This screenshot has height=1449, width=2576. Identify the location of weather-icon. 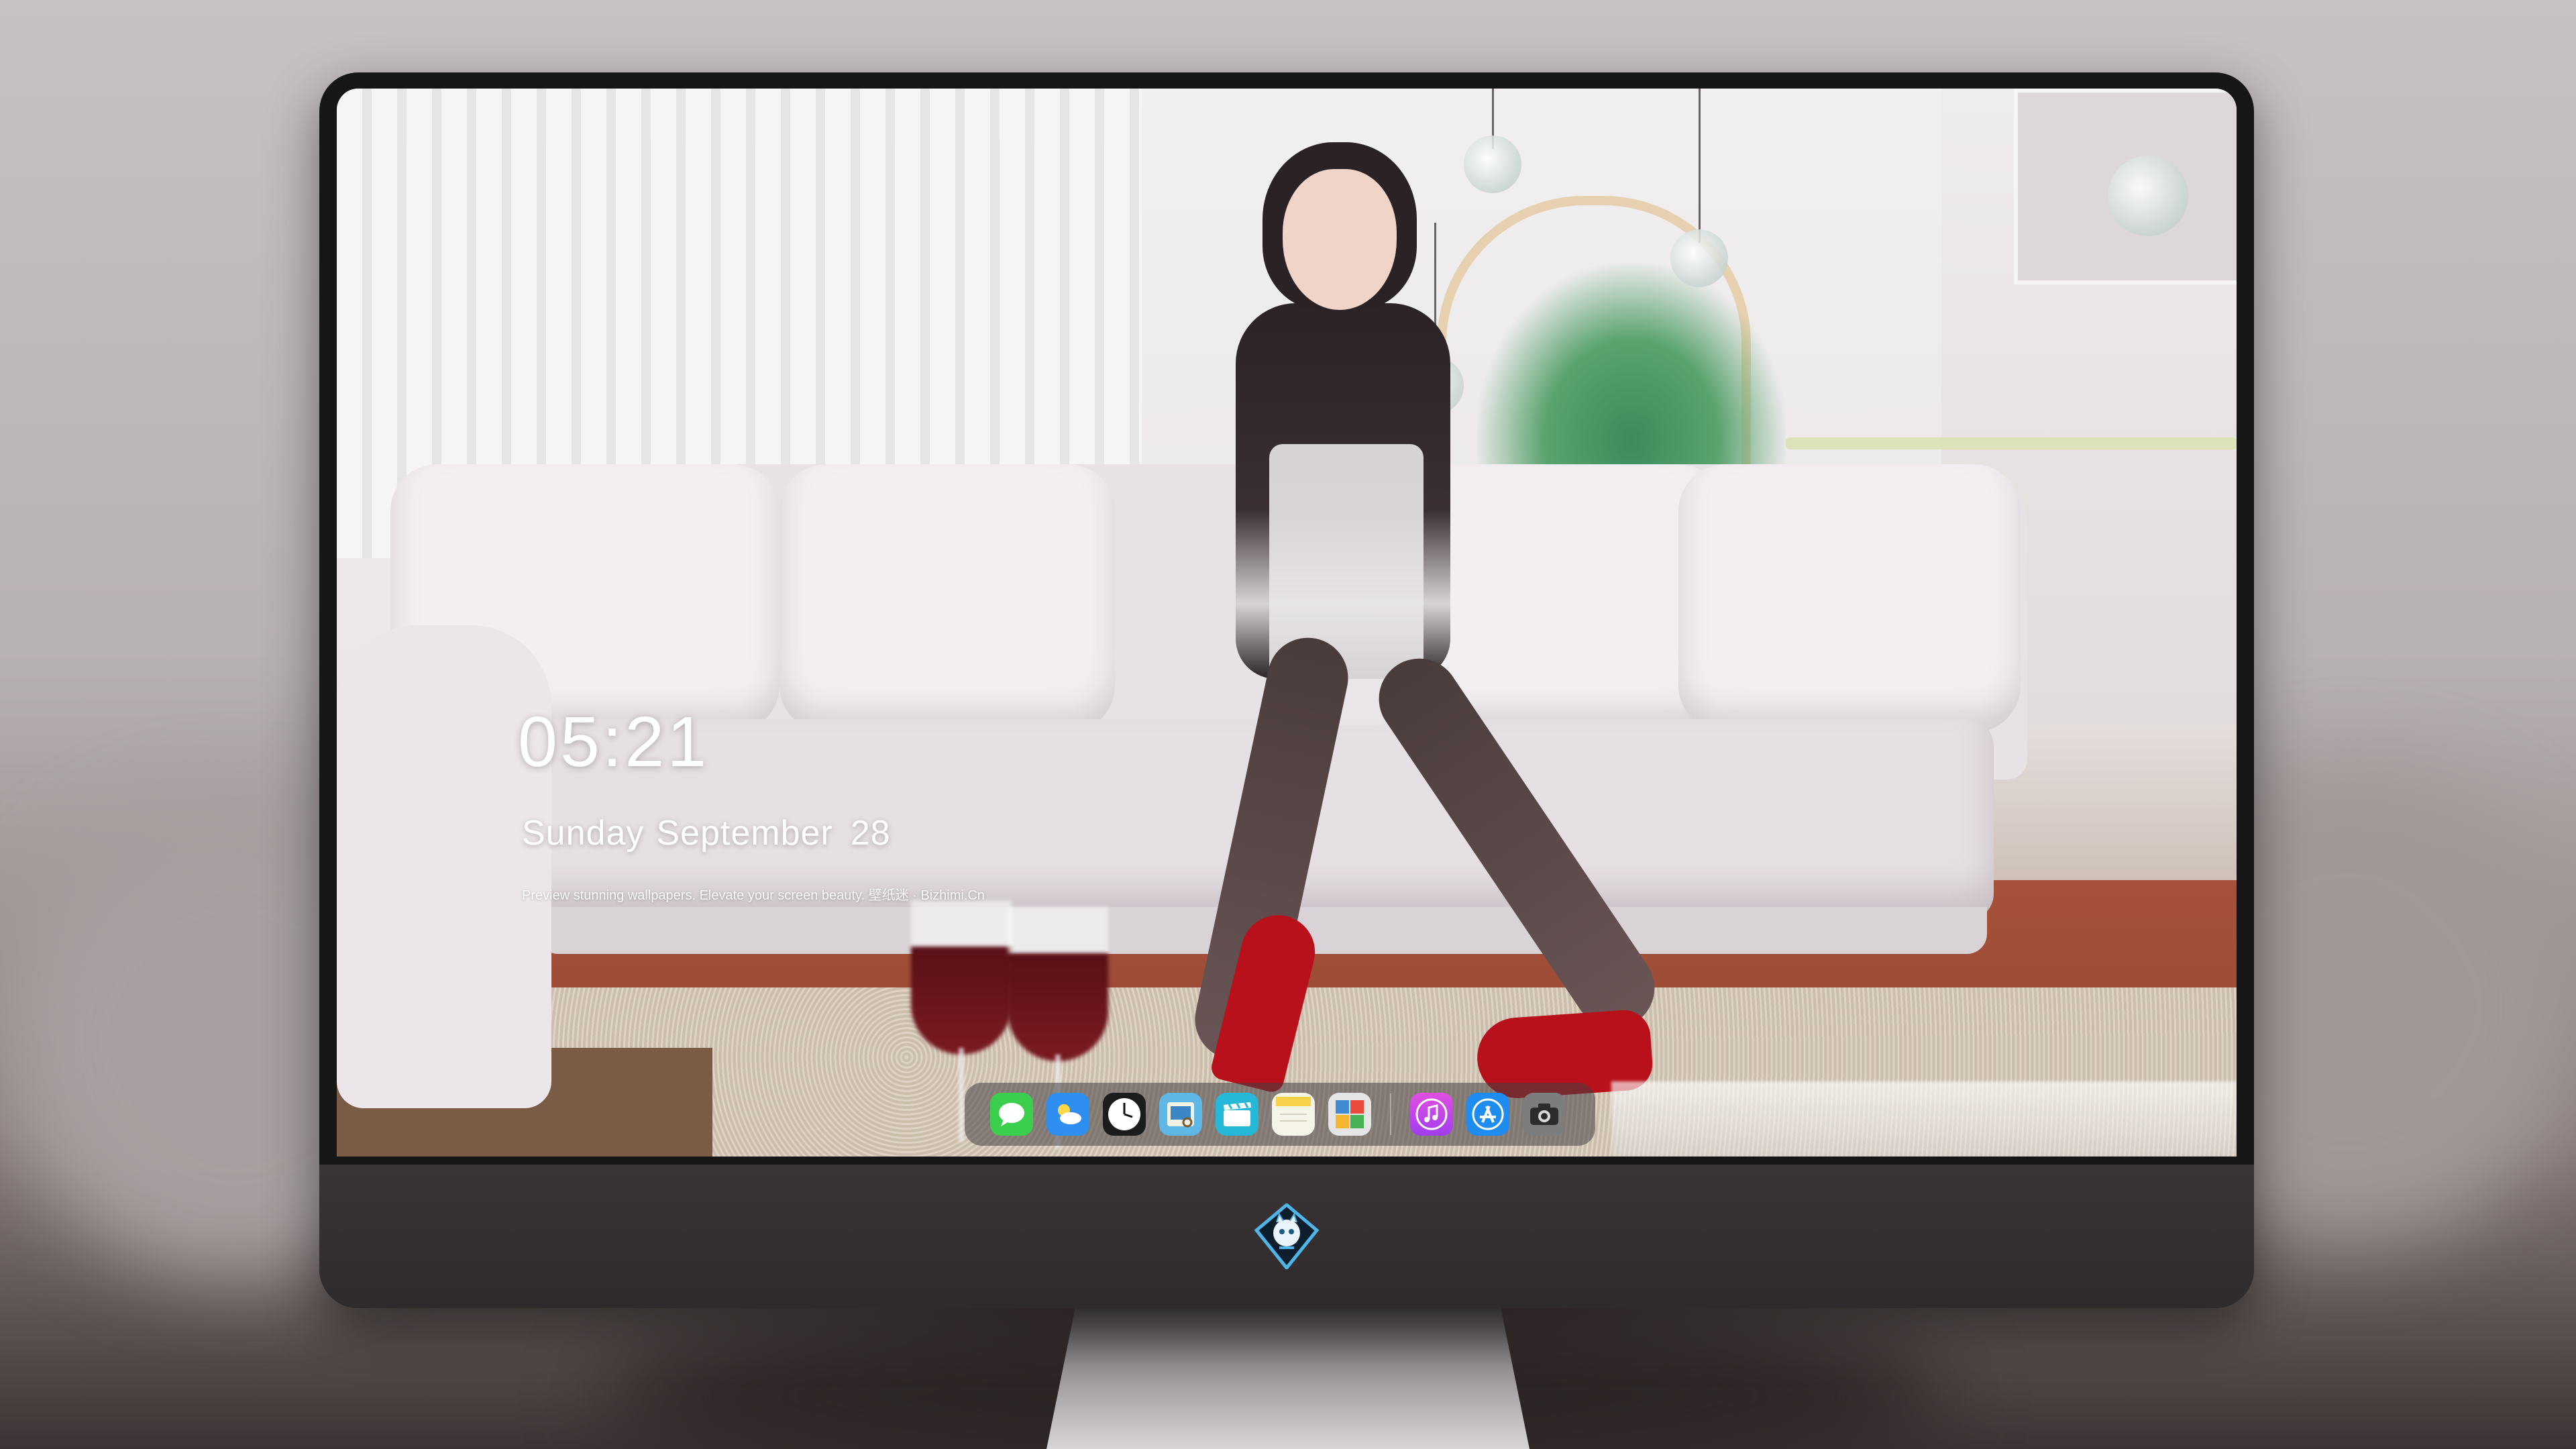
(1067, 1114).